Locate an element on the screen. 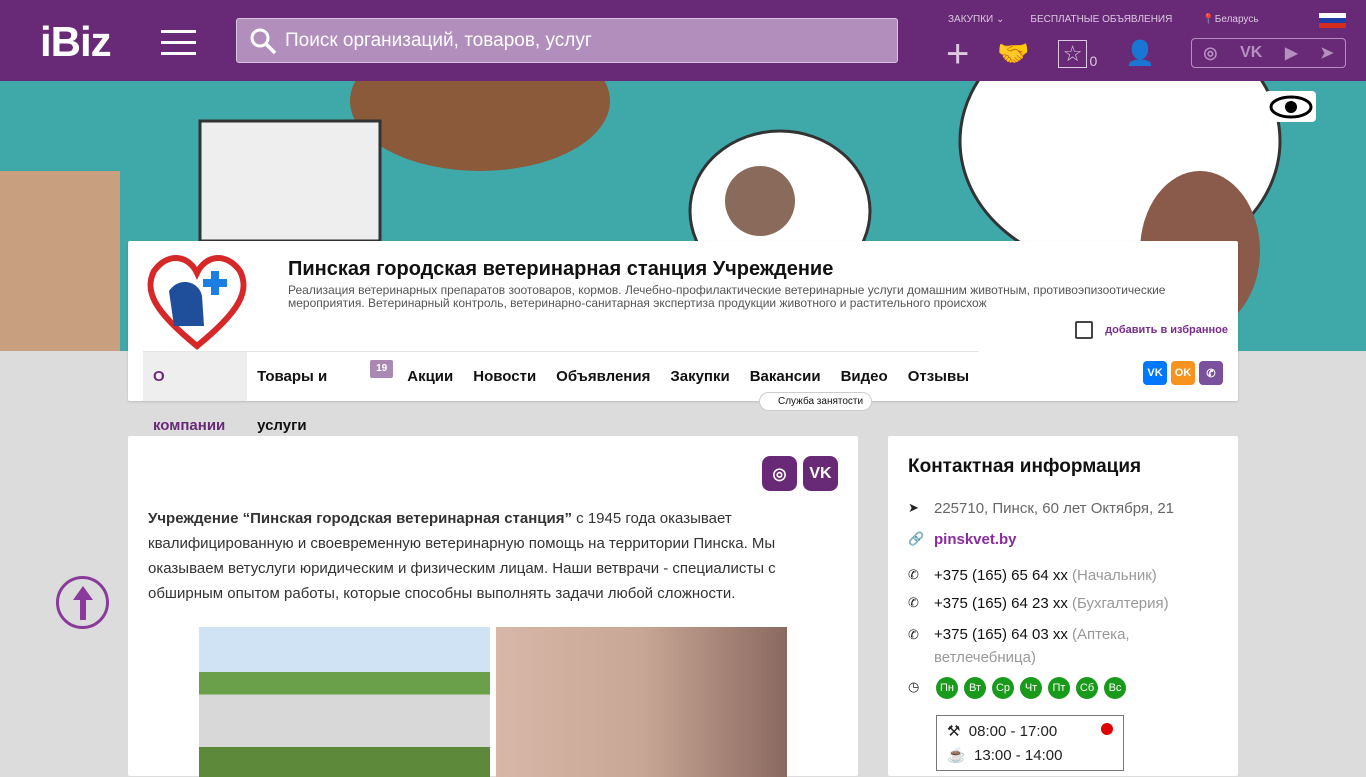 The image size is (1366, 777). clock-icon: ◷ is located at coordinates (914, 686).